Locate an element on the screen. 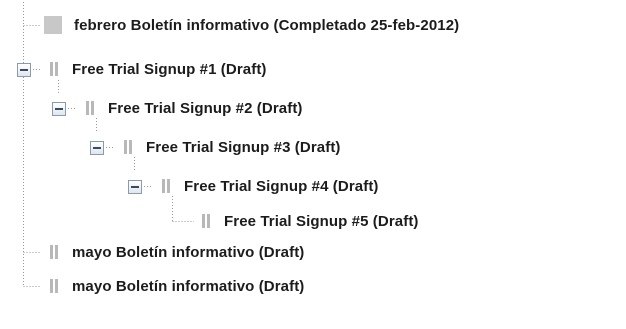 The height and width of the screenshot is (329, 626). tree-item-label: Free Trial Signup #3 (Draft) is located at coordinates (243, 147).